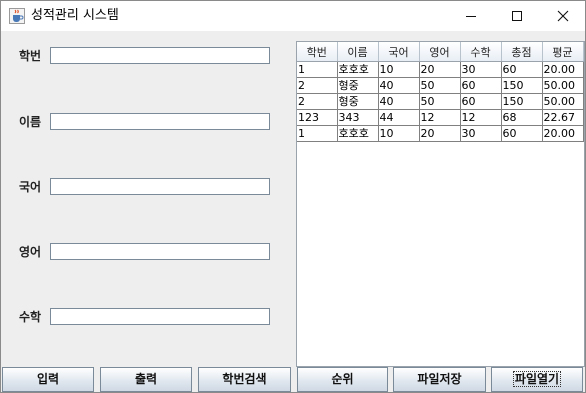 The height and width of the screenshot is (393, 586). What do you see at coordinates (293, 16) in the screenshot?
I see `title-bar: 성적관리 시스템` at bounding box center [293, 16].